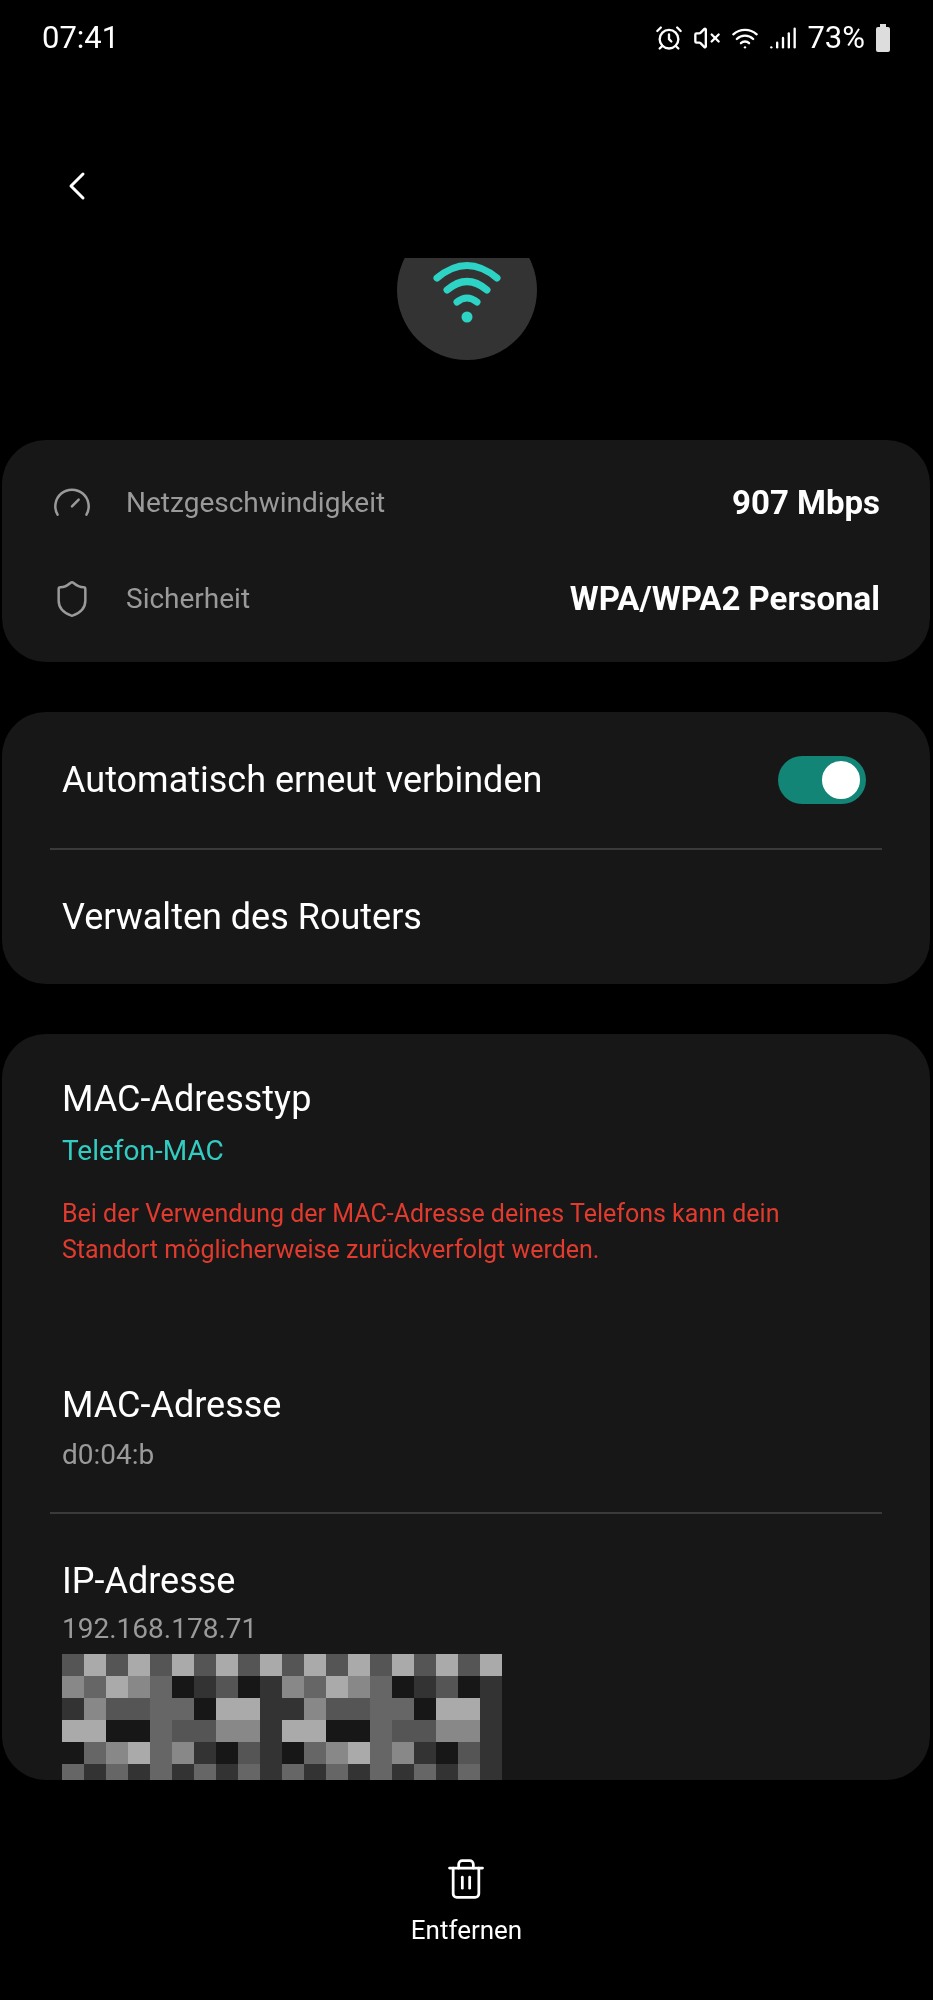  Describe the element at coordinates (883, 38) in the screenshot. I see `battery-icon` at that location.